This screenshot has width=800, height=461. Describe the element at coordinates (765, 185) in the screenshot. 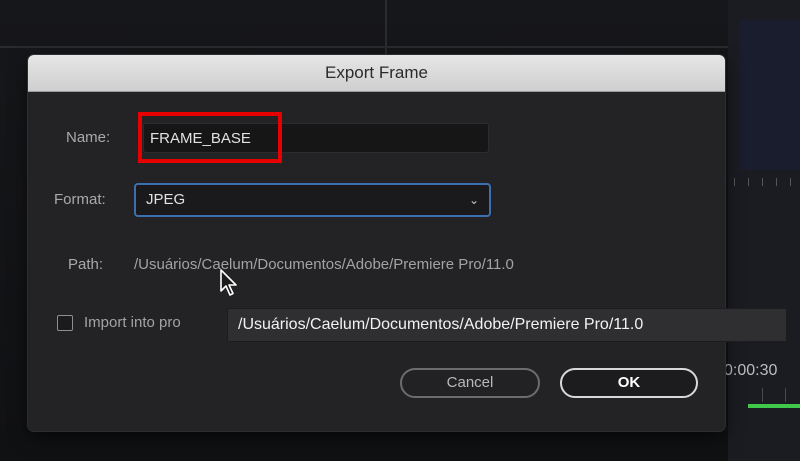

I see `timeline-ruler` at that location.